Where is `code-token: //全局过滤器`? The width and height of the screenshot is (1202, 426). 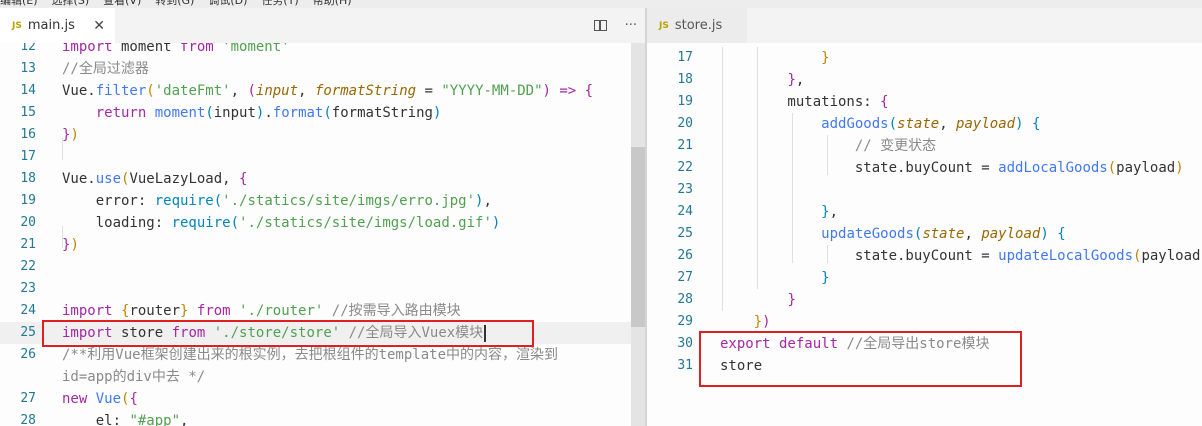
code-token: //全局过滤器 is located at coordinates (105, 69).